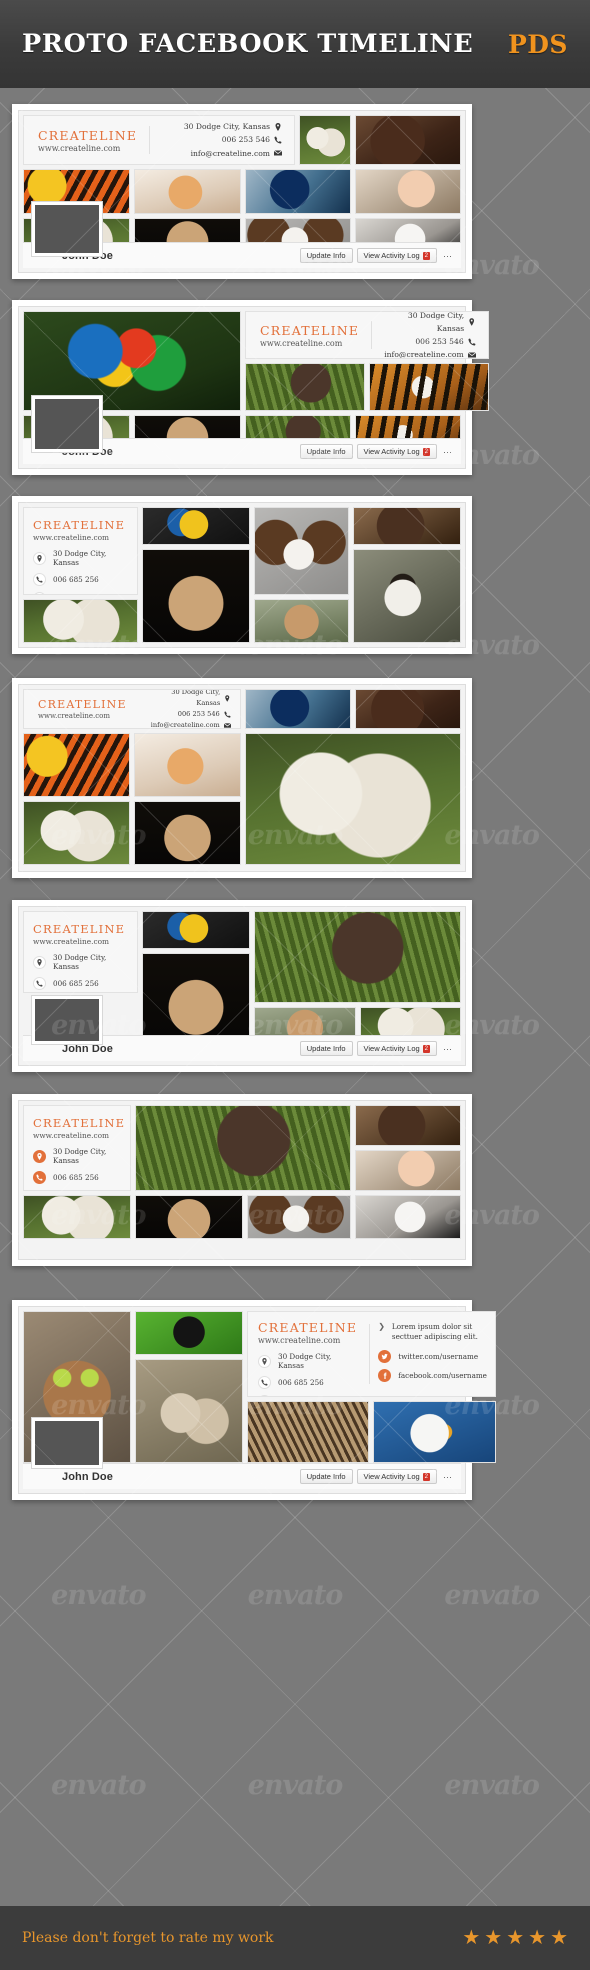 Image resolution: width=590 pixels, height=1970 pixels. Describe the element at coordinates (298, 191) in the screenshot. I see `photo-blue-bird` at that location.